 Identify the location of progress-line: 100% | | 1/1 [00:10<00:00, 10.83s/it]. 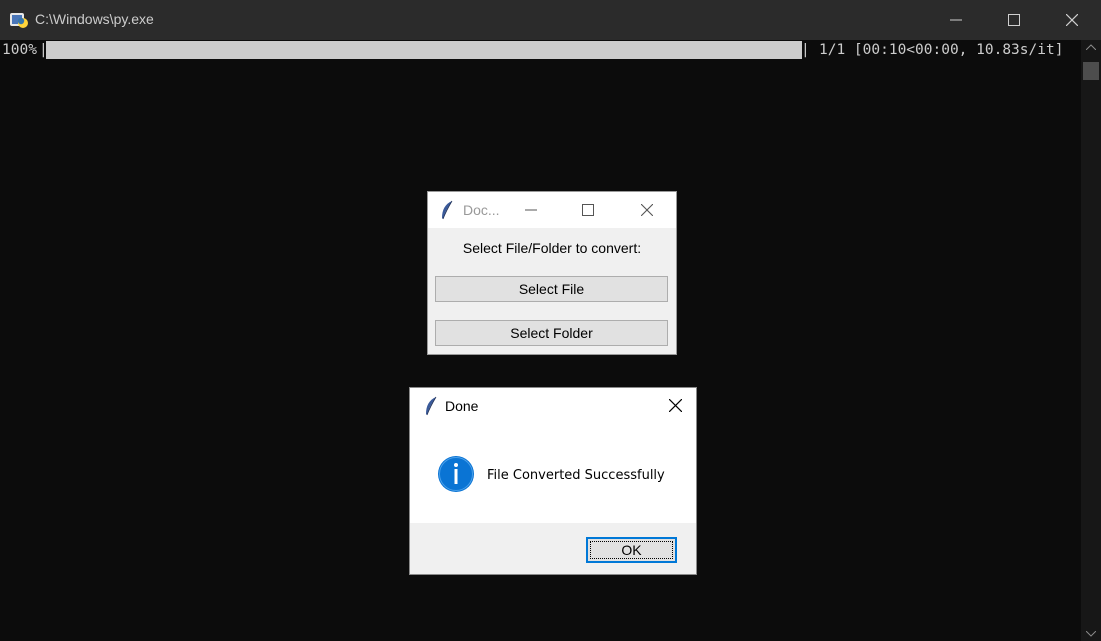
(540, 50).